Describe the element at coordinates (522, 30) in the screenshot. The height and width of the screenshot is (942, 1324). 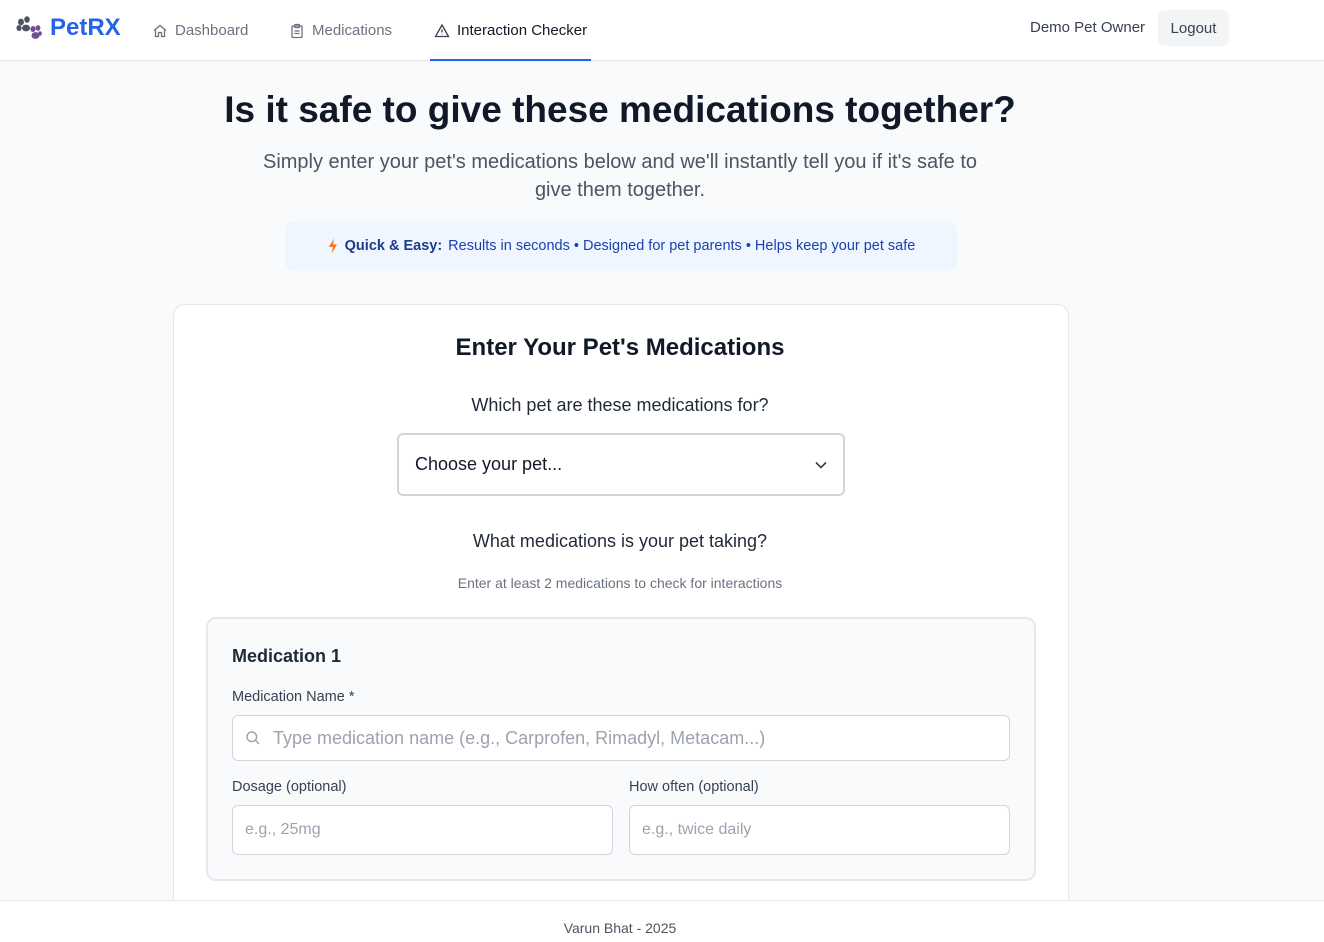
I see `nav-interaction-checker-label: Interaction Checker` at that location.